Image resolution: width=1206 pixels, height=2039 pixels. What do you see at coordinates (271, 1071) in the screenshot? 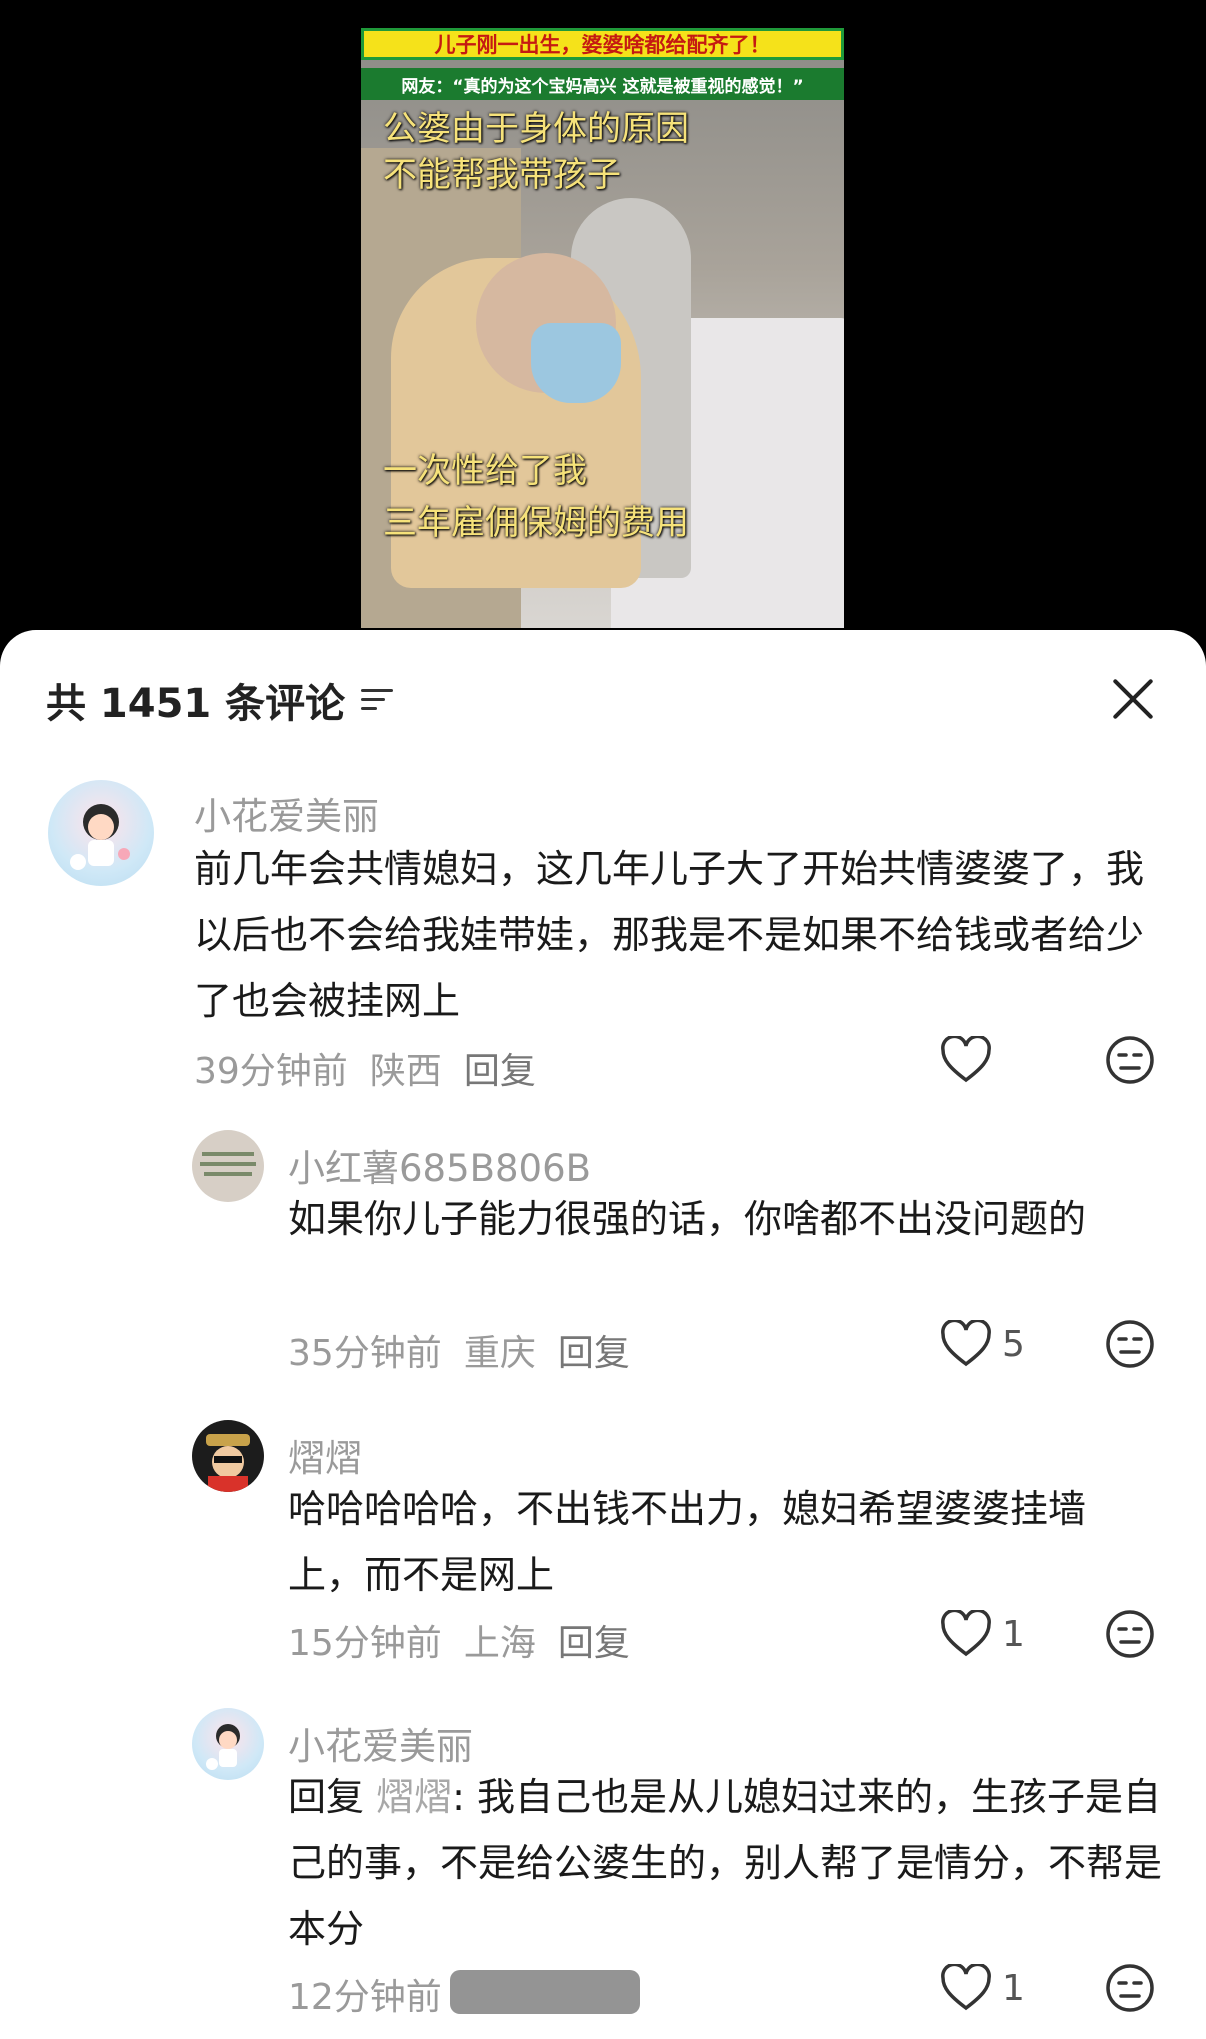
I see `comment-time: 39分钟前` at bounding box center [271, 1071].